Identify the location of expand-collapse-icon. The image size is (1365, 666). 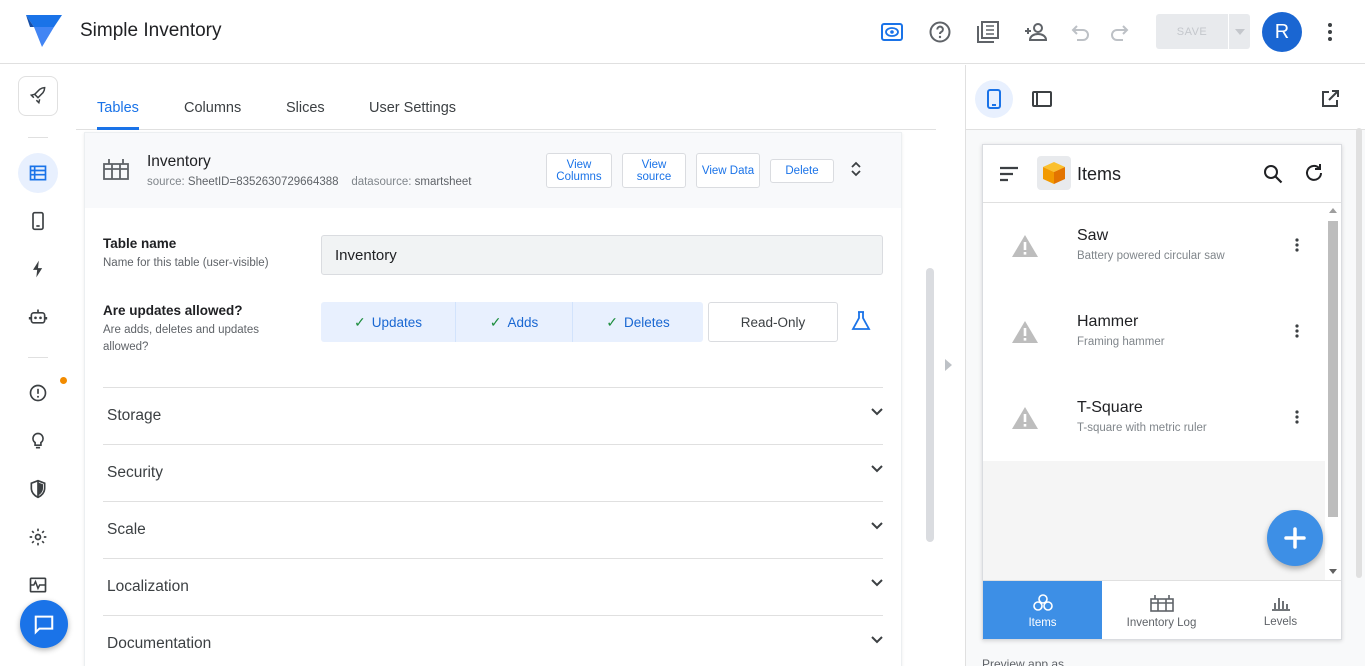
(856, 169).